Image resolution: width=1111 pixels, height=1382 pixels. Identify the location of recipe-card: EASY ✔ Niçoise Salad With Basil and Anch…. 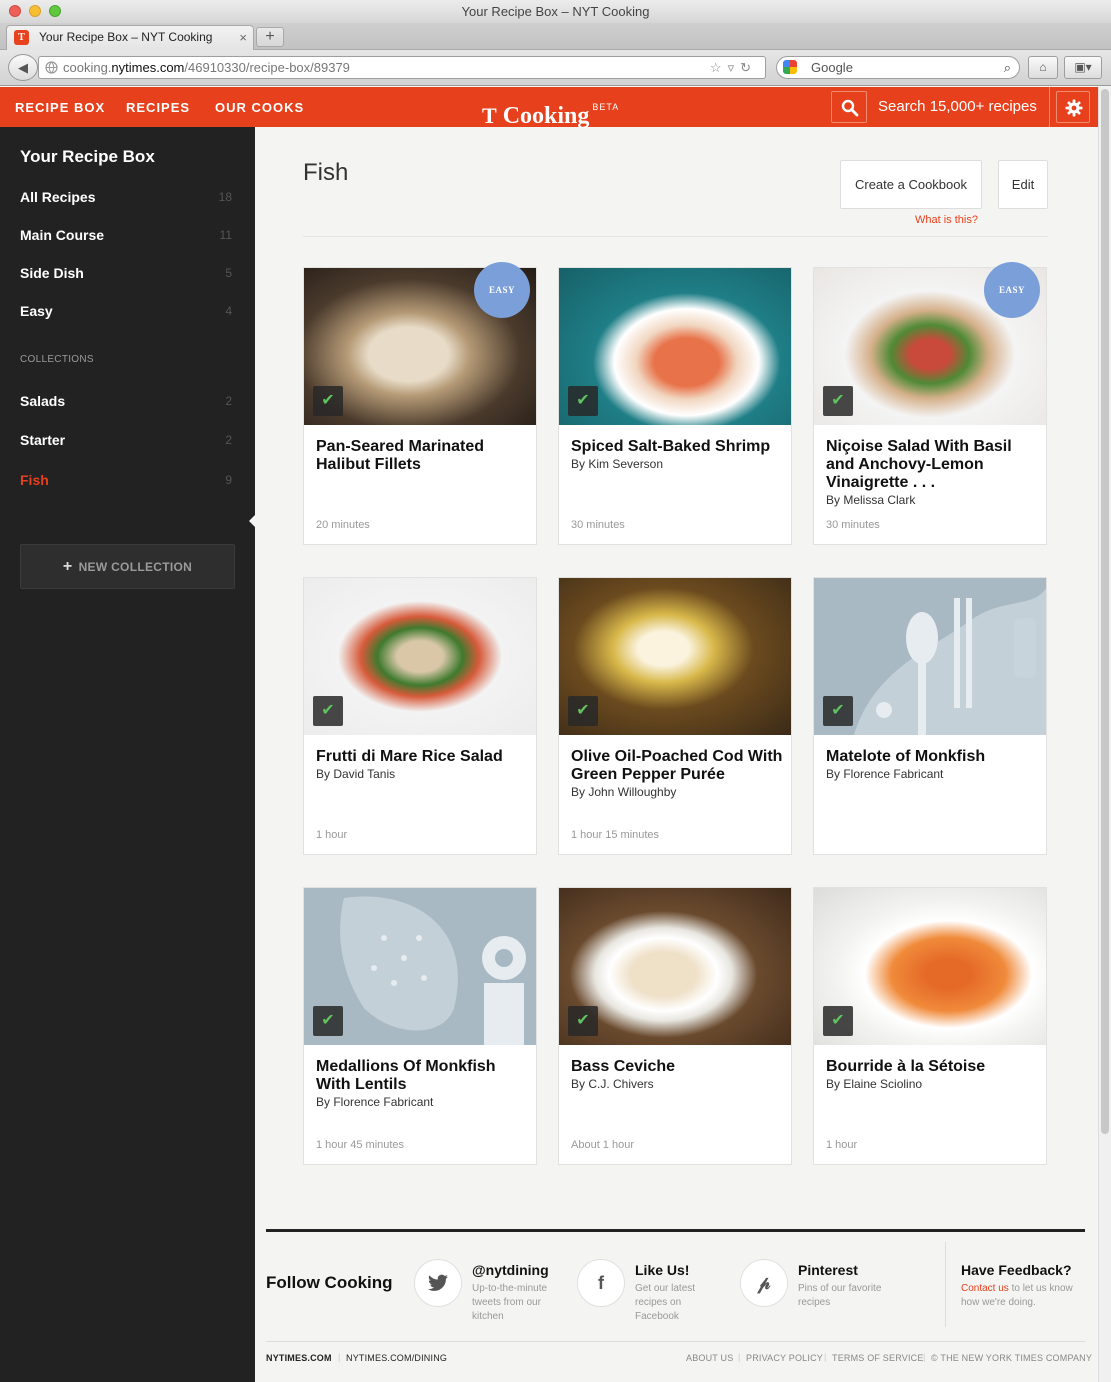
(930, 403).